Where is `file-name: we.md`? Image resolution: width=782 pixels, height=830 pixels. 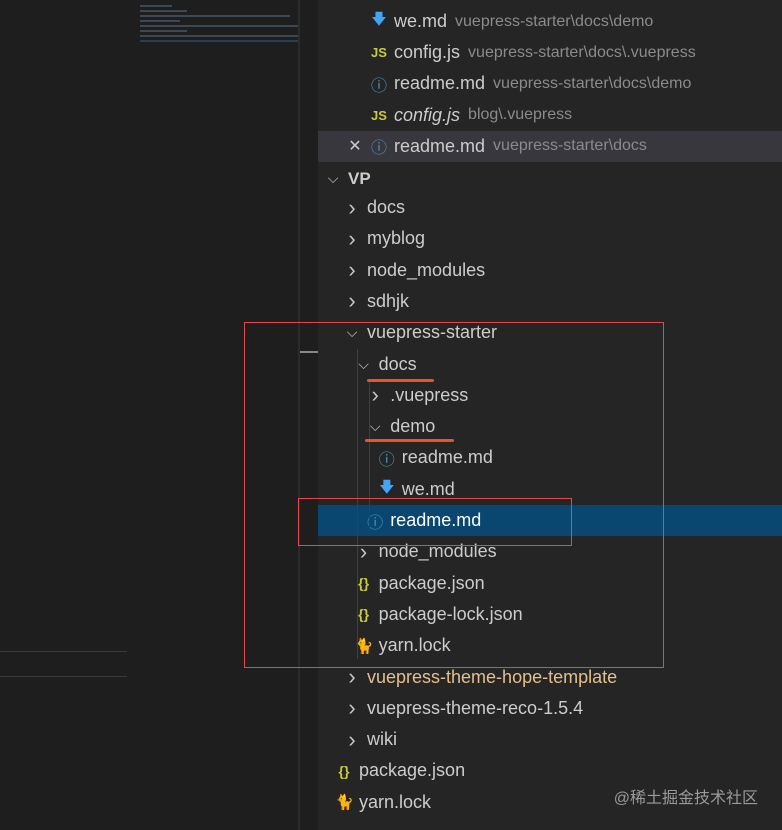 file-name: we.md is located at coordinates (421, 21).